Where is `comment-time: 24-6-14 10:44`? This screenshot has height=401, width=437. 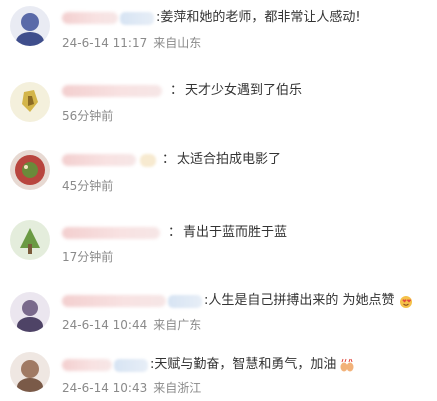
comment-time: 24-6-14 10:44 is located at coordinates (105, 325).